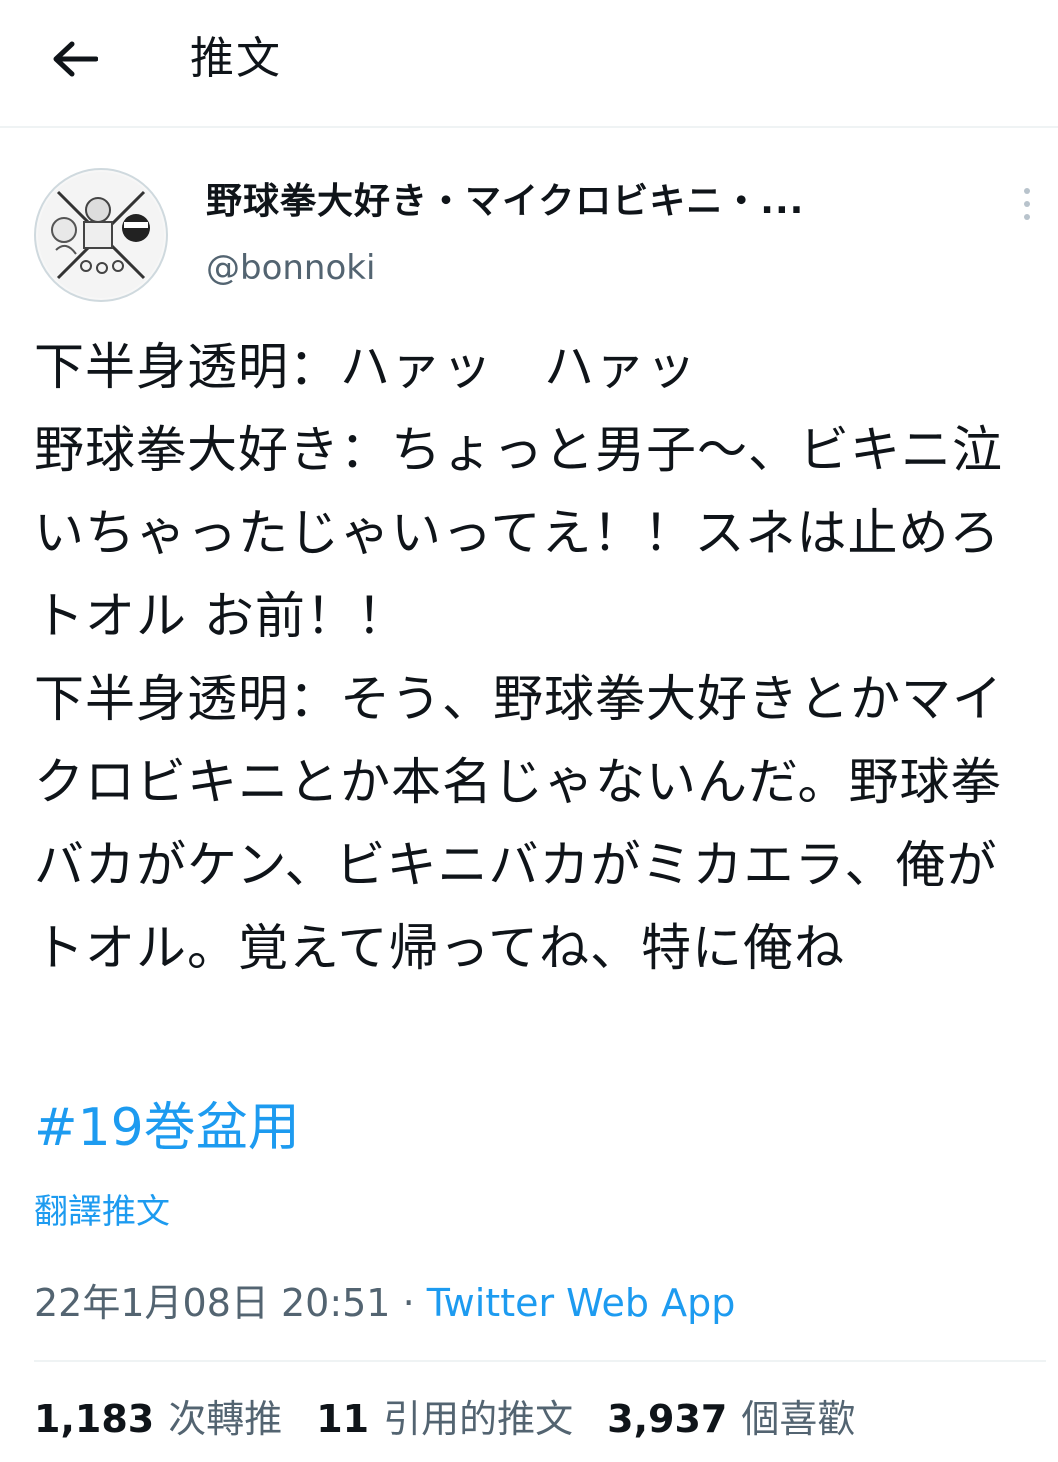  Describe the element at coordinates (529, 64) in the screenshot. I see `top-bar: 推文` at that location.